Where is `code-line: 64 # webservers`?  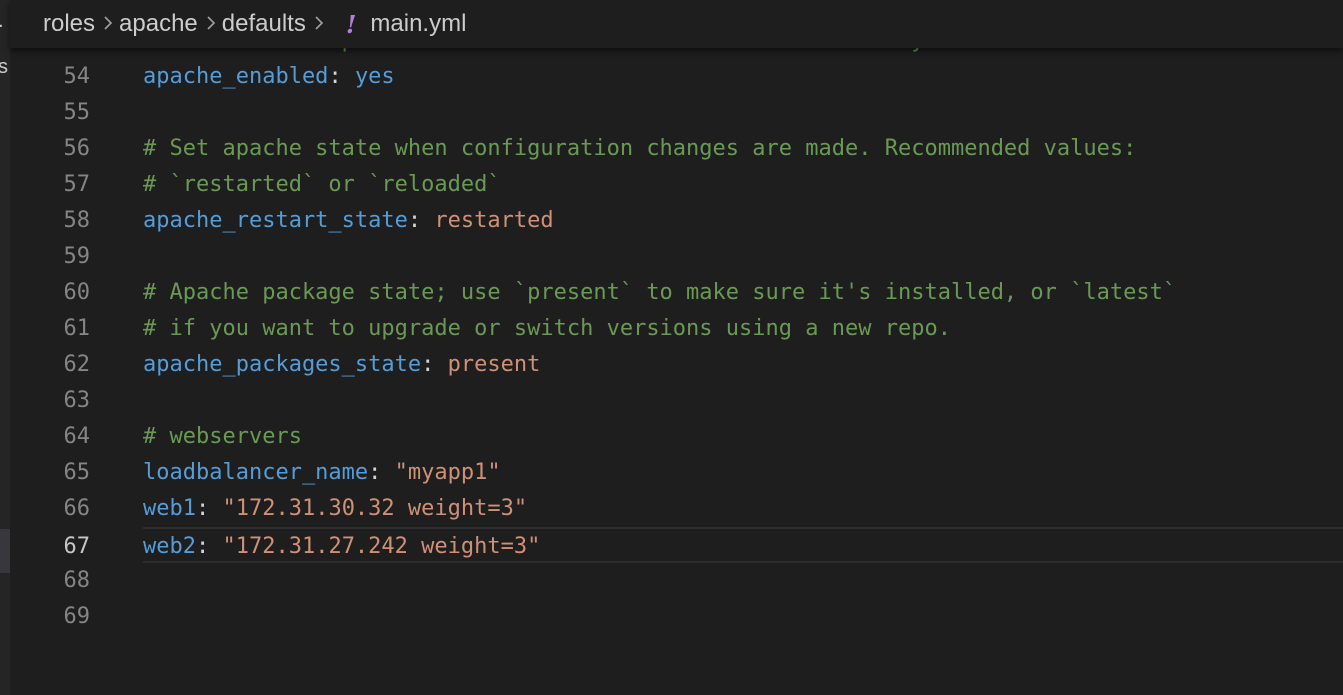 code-line: 64 # webservers is located at coordinates (676, 437).